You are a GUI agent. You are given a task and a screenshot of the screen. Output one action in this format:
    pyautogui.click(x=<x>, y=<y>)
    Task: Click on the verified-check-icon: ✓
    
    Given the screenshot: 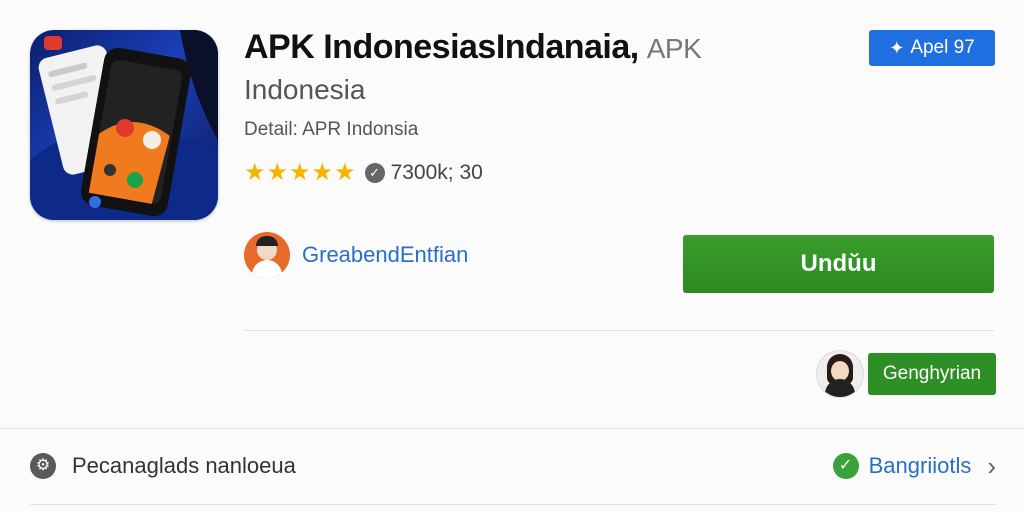 What is the action you would take?
    pyautogui.click(x=374, y=172)
    